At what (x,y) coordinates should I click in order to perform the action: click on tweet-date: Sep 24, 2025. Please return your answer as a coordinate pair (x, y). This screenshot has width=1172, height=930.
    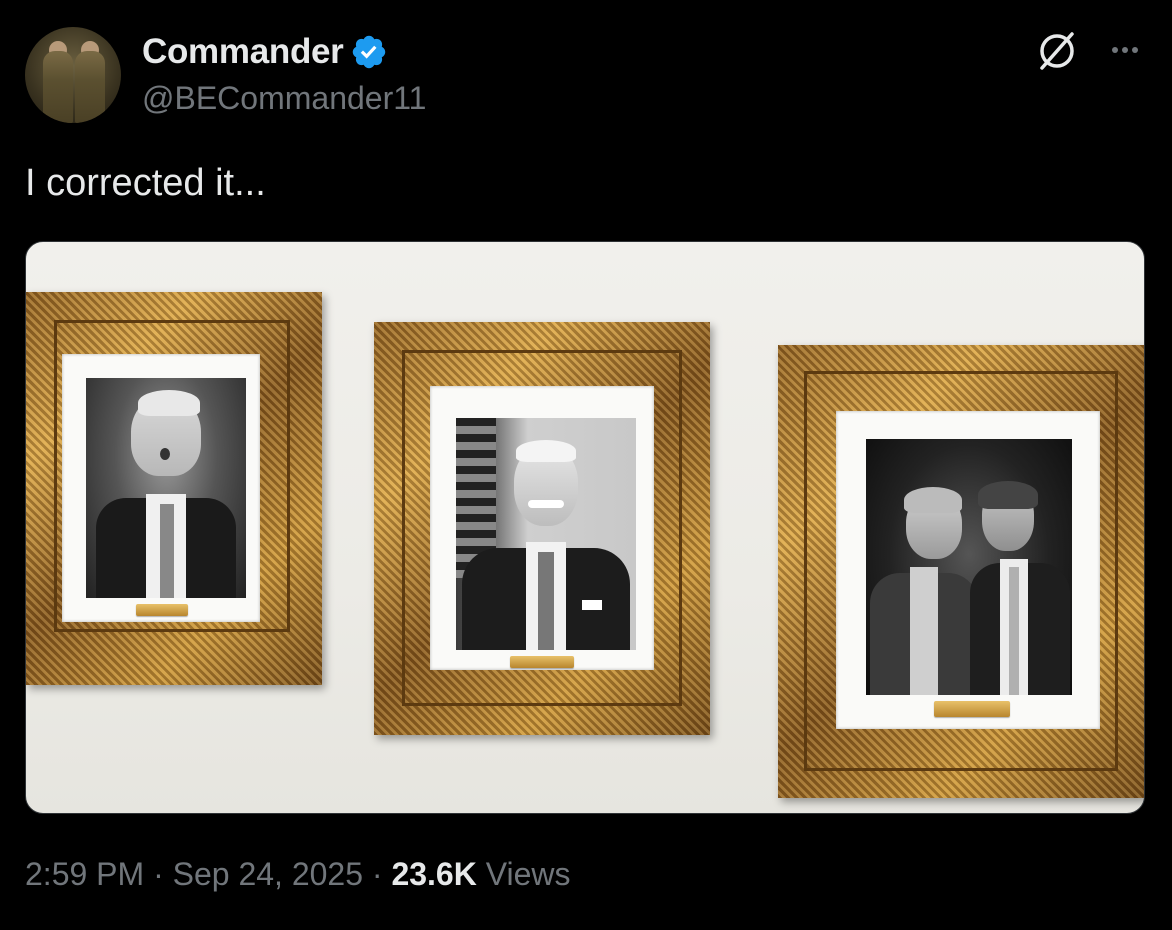
    Looking at the image, I should click on (268, 874).